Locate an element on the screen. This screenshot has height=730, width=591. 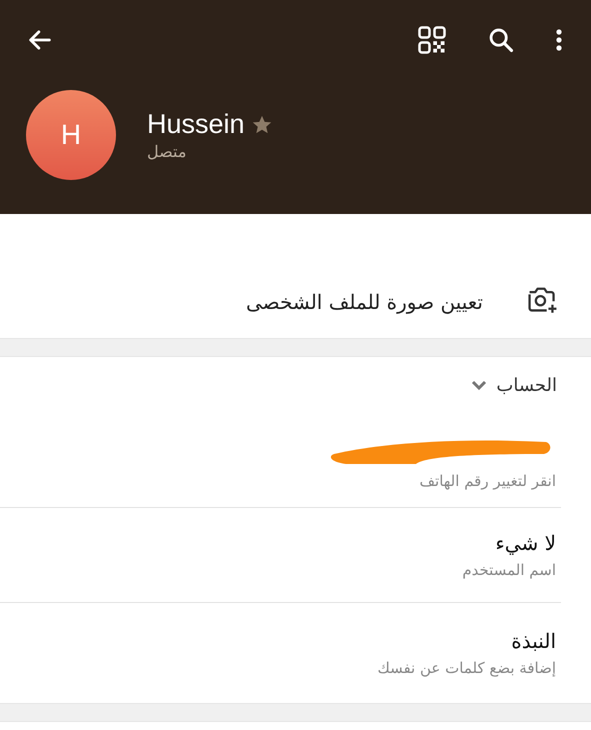
field-label: اسم المستخدم is located at coordinates (509, 570).